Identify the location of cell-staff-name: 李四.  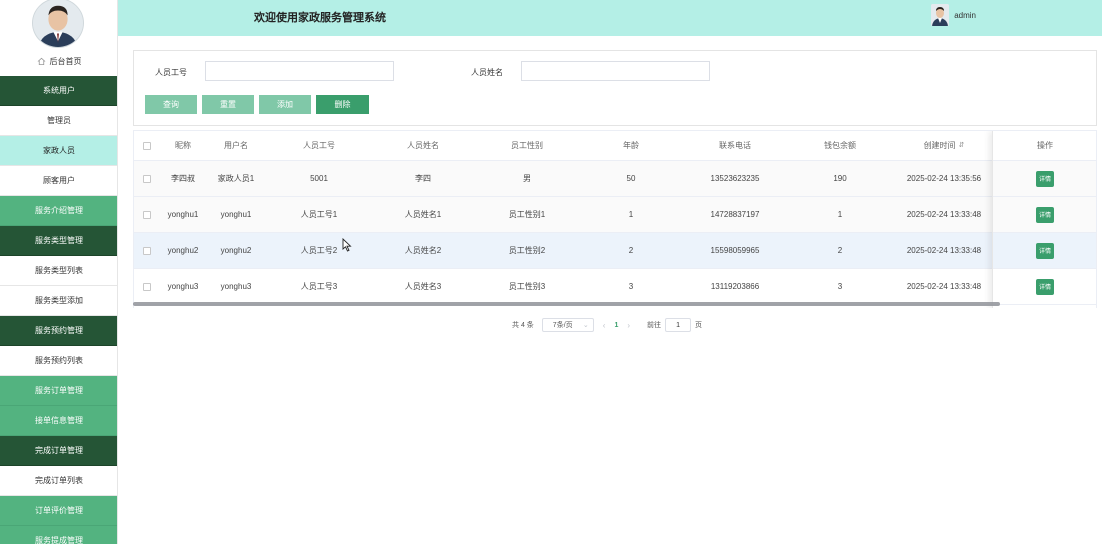
(423, 178).